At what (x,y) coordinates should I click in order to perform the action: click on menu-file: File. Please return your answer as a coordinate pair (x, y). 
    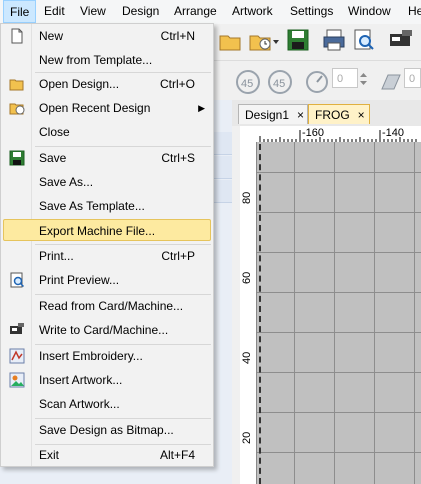
    Looking at the image, I should click on (20, 11).